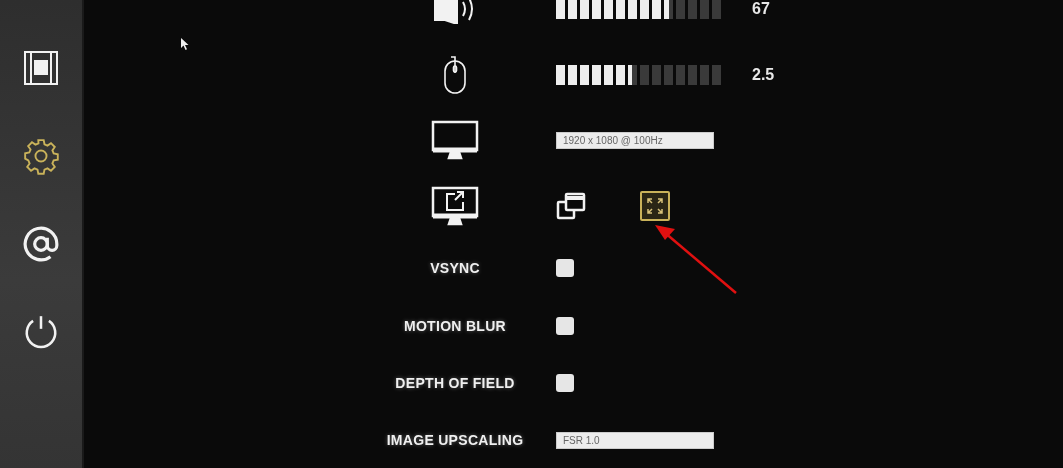  I want to click on windows-icon, so click(571, 206).